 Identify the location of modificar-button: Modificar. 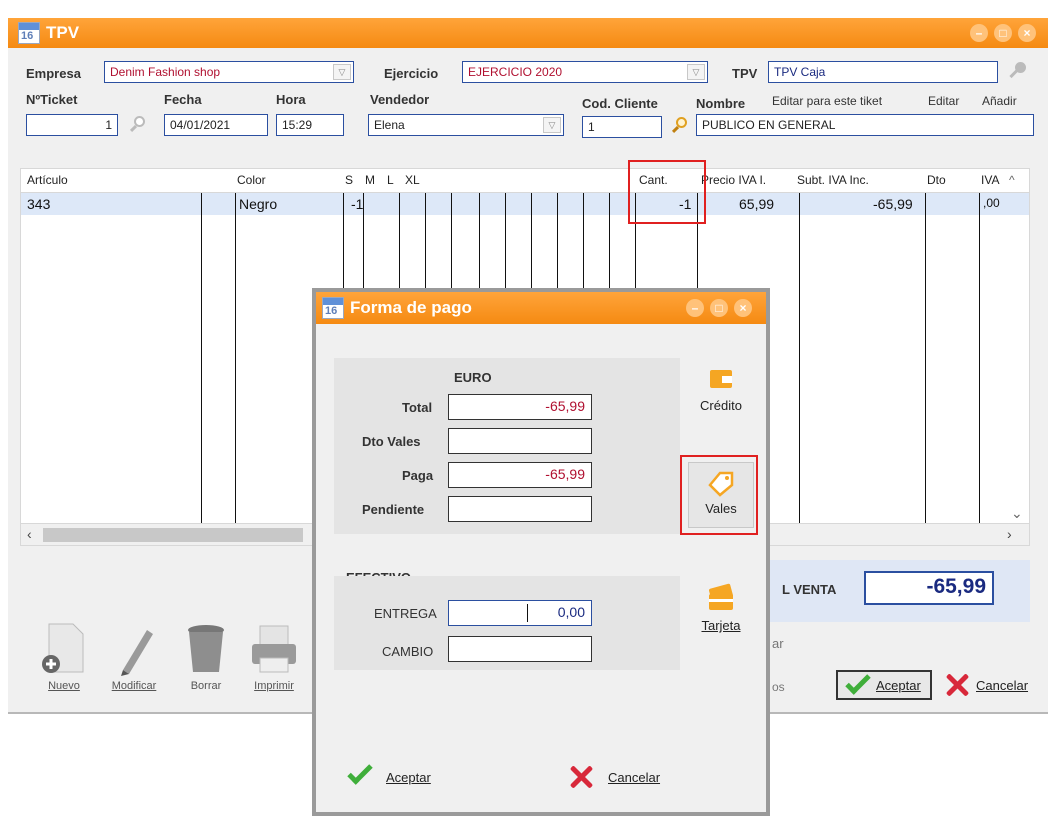
(134, 656).